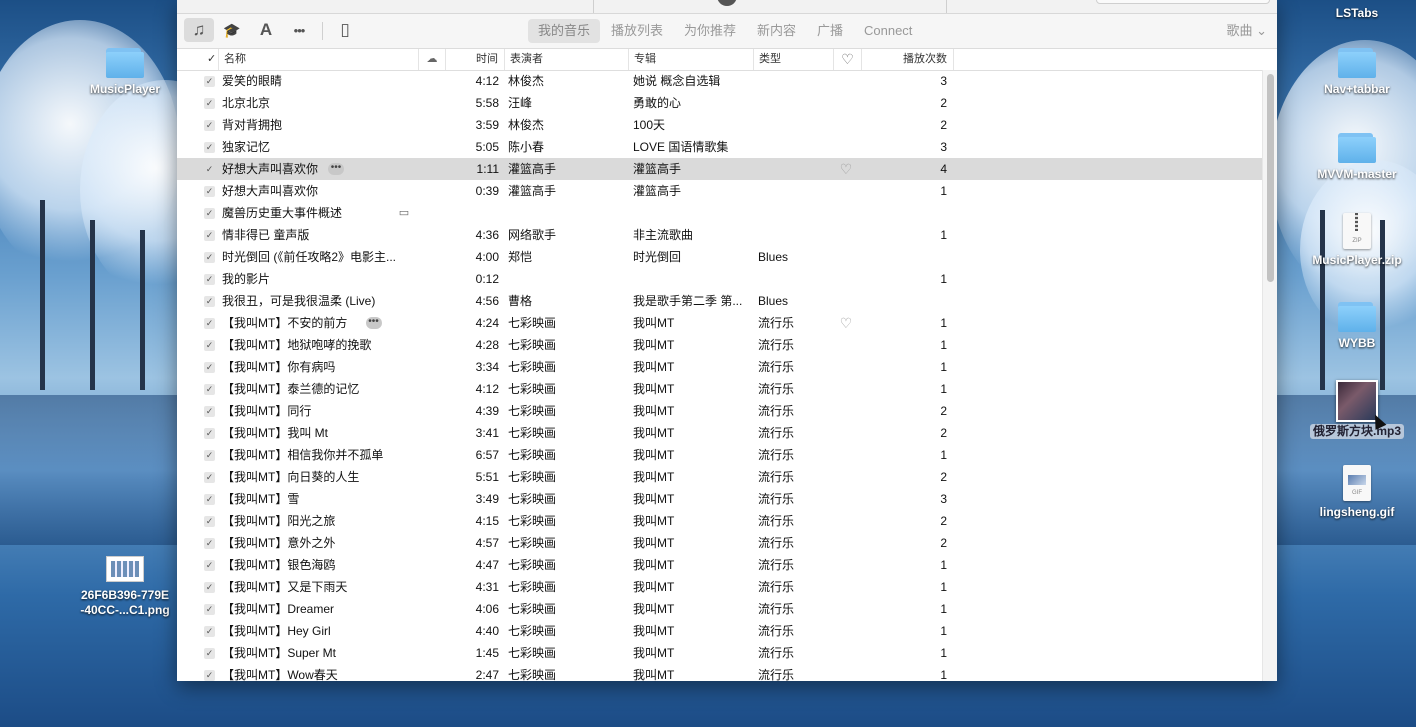 The image size is (1416, 727). Describe the element at coordinates (888, 31) in the screenshot. I see `tab-connect: Connect` at that location.